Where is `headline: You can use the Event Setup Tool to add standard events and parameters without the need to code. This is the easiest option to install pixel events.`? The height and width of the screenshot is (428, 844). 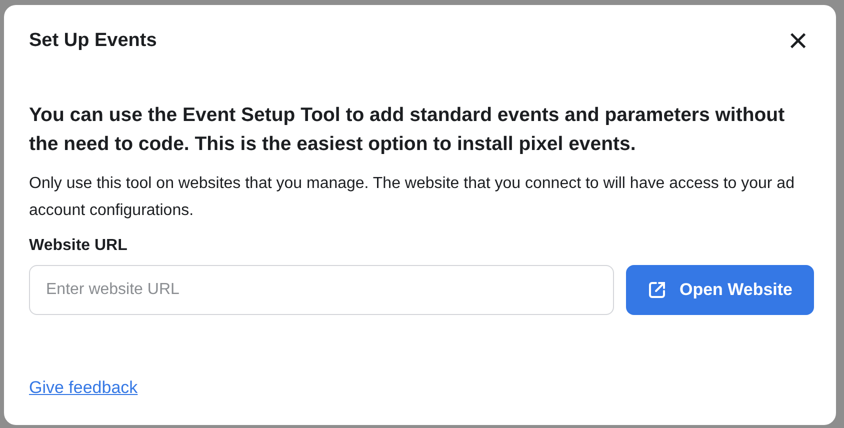
headline: You can use the Event Setup Tool to add standard events and parameters without the need to code. This is the easiest option to install pixel events. is located at coordinates (407, 130).